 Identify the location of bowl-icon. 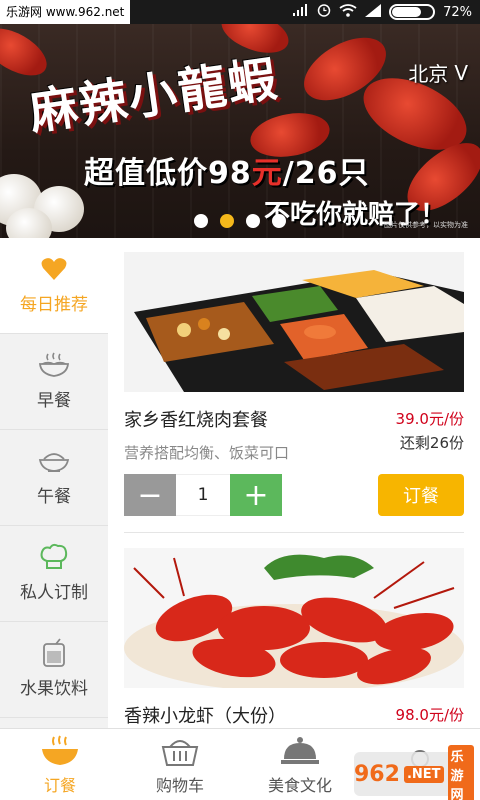
(60, 751).